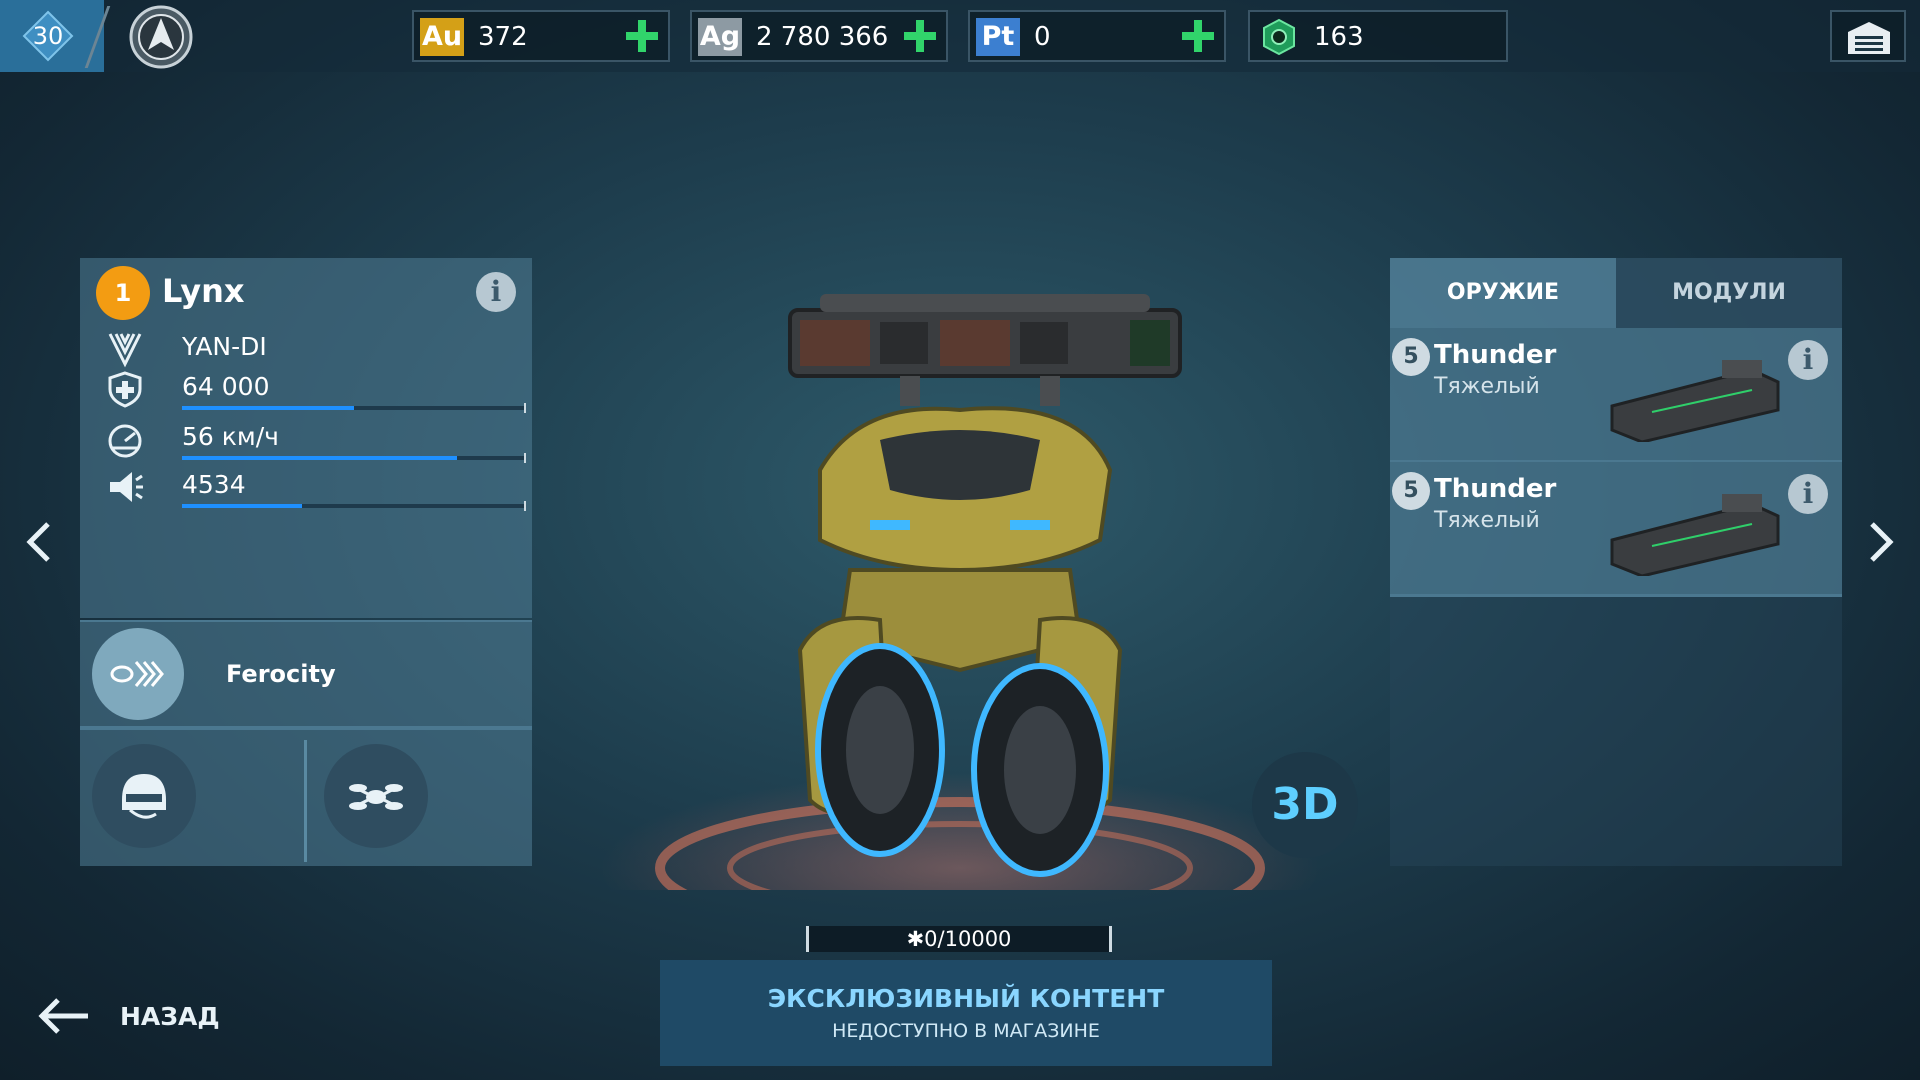 The width and height of the screenshot is (1920, 1080). What do you see at coordinates (214, 484) in the screenshot?
I see `damage-value: 4534` at bounding box center [214, 484].